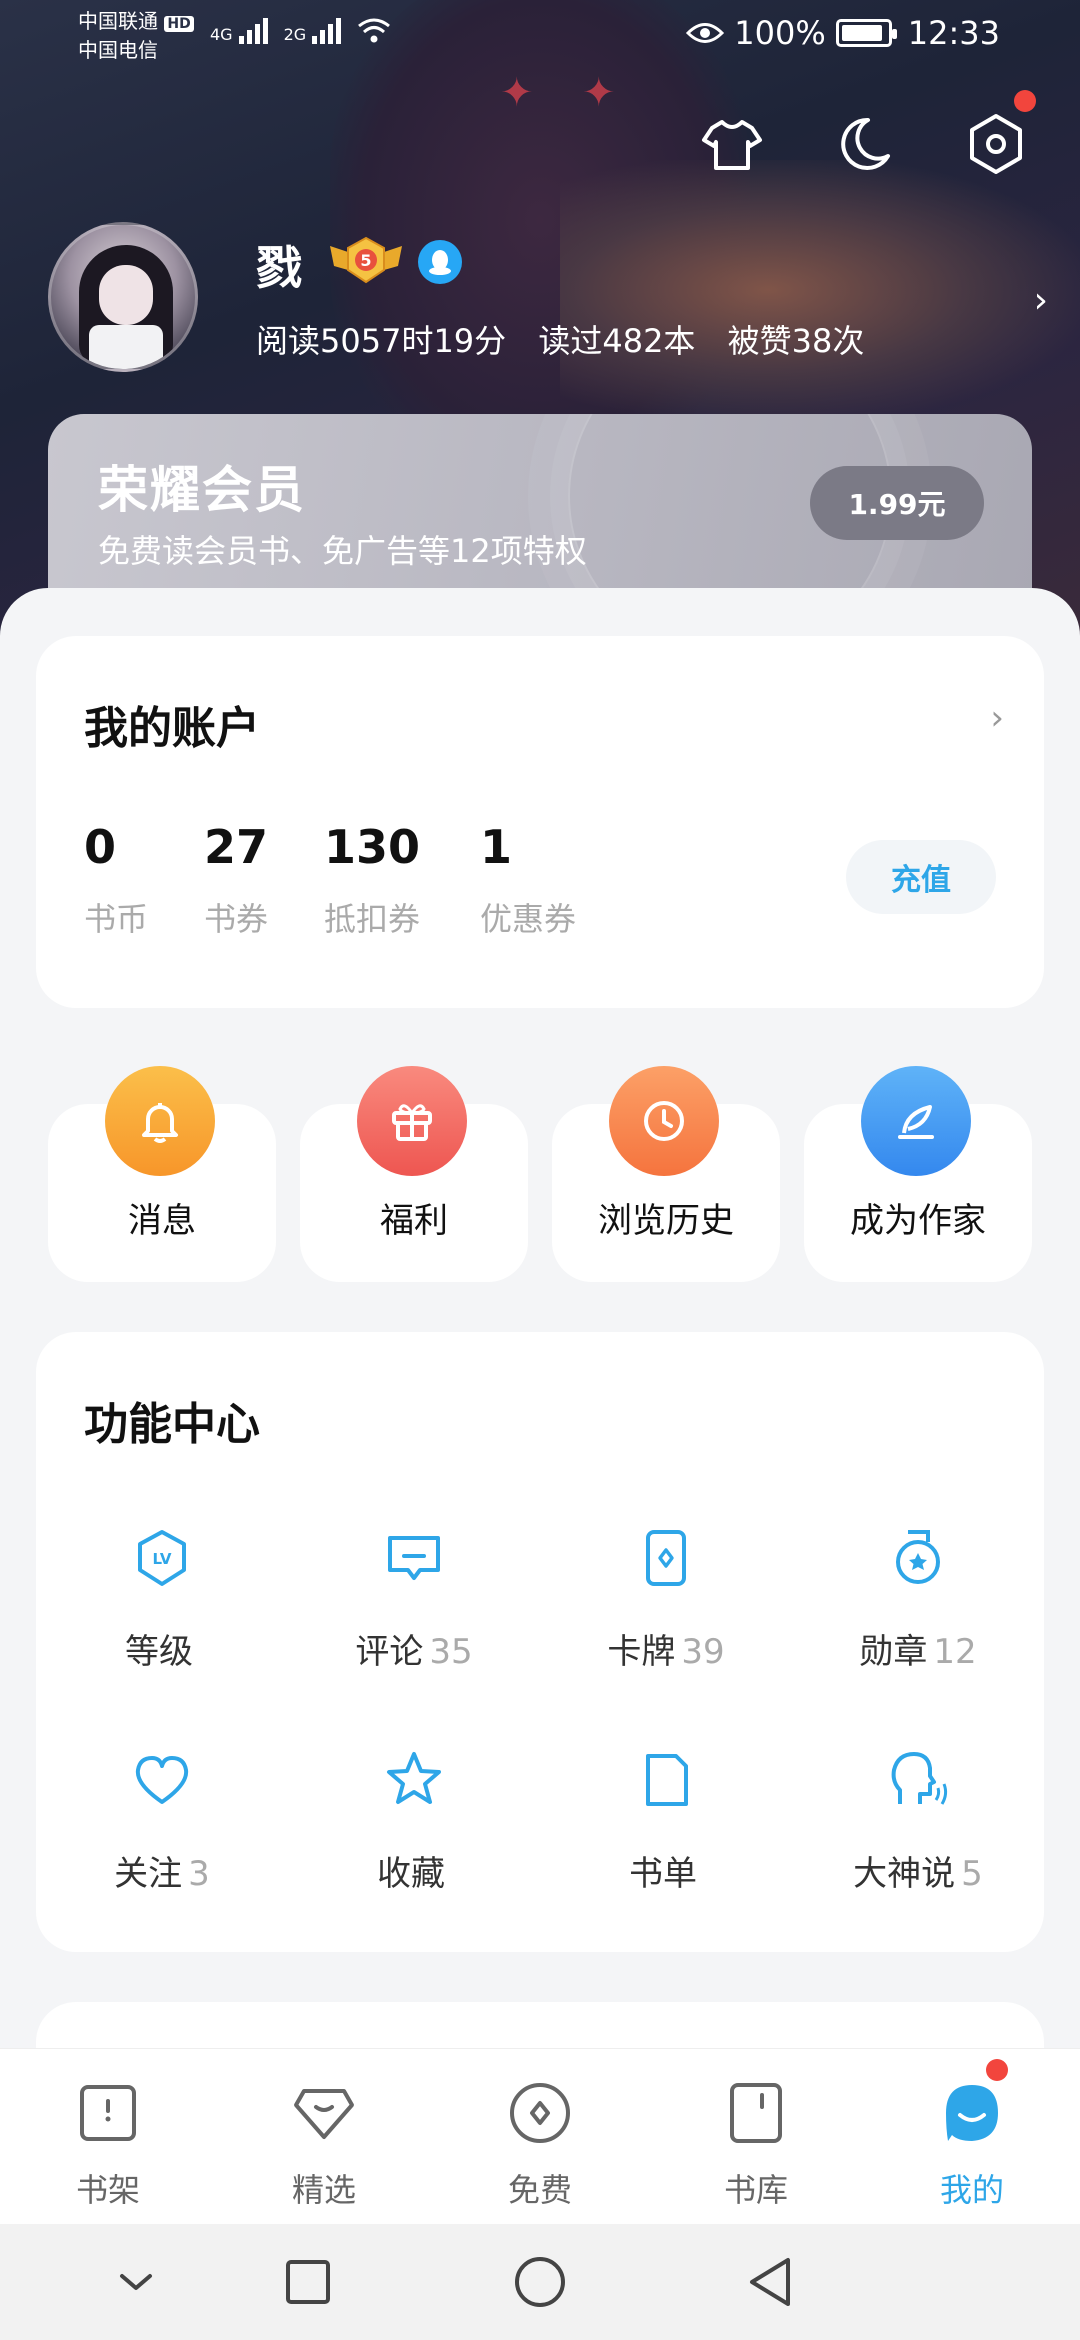  Describe the element at coordinates (414, 1599) in the screenshot. I see `feature-comments: 评论 35` at that location.